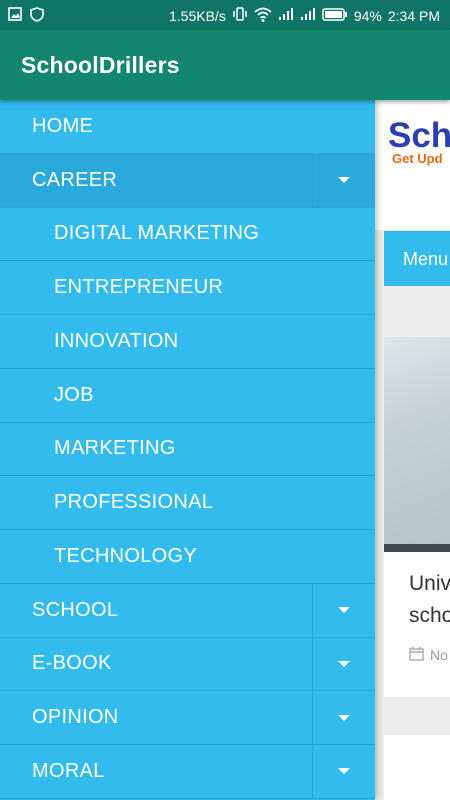 The image size is (450, 800). I want to click on nav-item-label: SCHOOL, so click(75, 609).